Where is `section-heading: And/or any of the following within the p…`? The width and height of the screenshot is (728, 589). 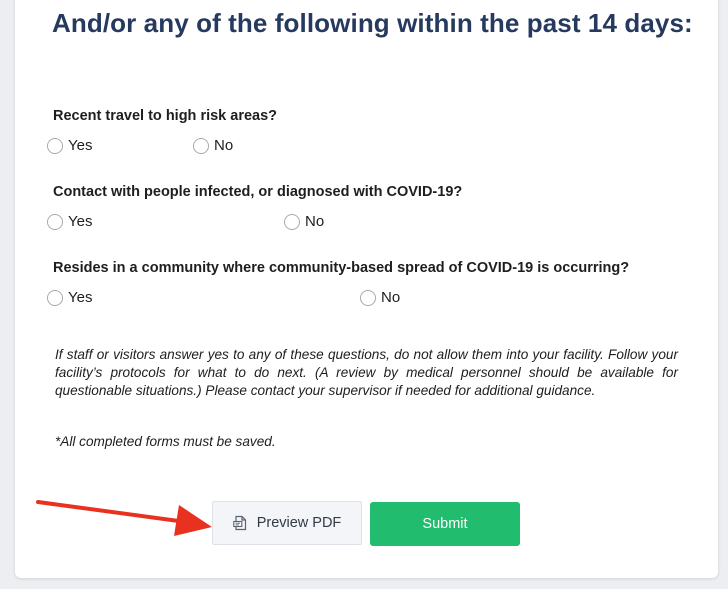 section-heading: And/or any of the following within the p… is located at coordinates (372, 23).